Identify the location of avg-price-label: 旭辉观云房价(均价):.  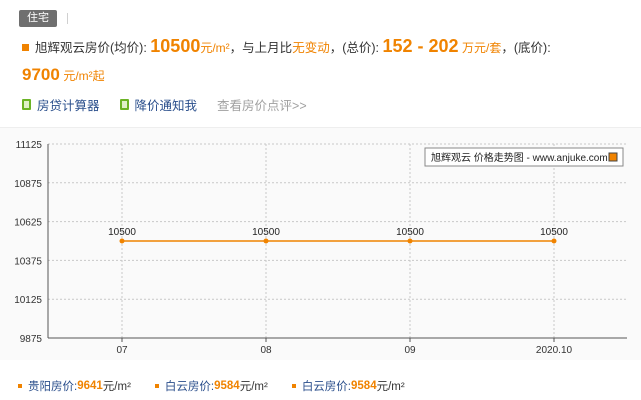
(93, 48).